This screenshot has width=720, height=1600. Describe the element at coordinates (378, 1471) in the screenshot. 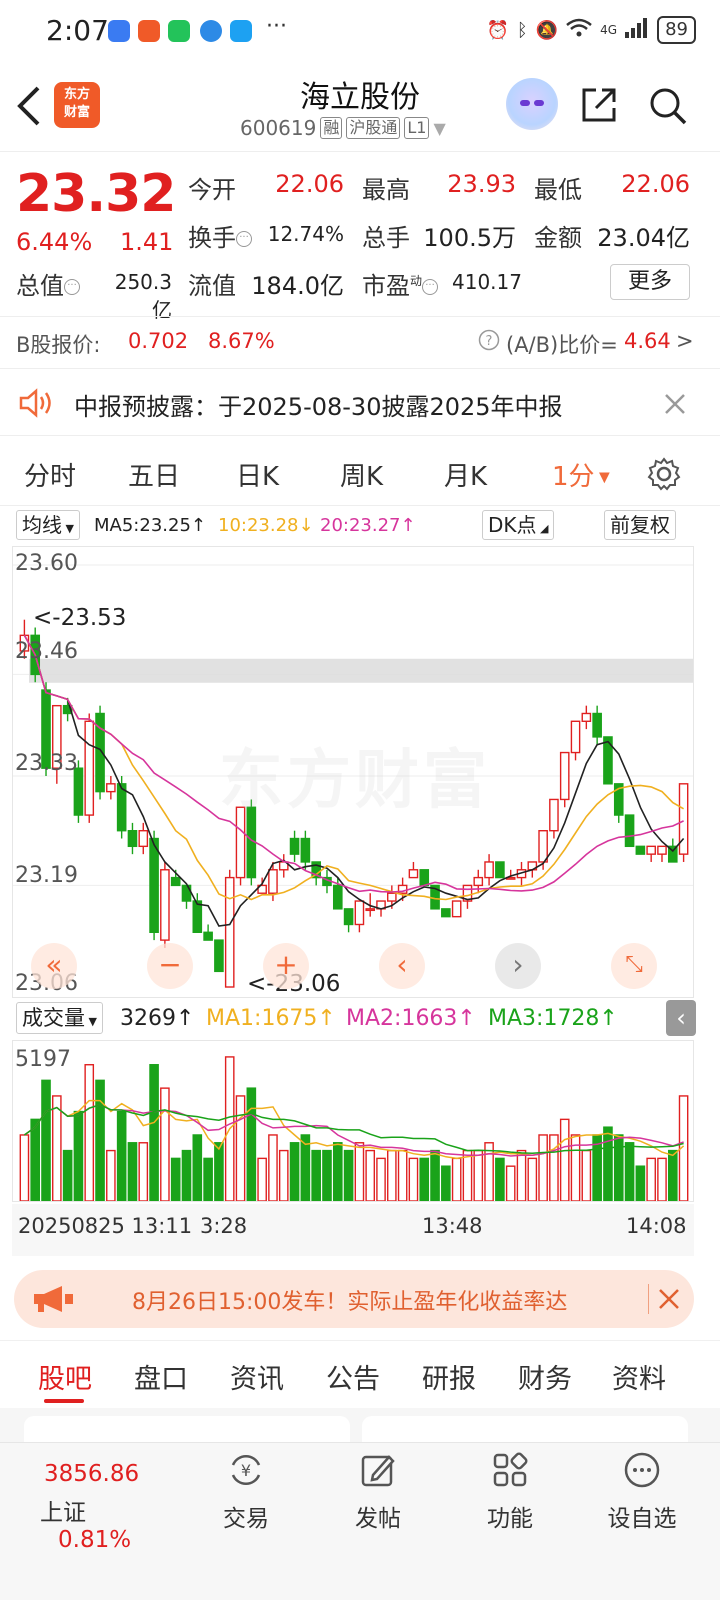

I see `edit-post-icon` at that location.